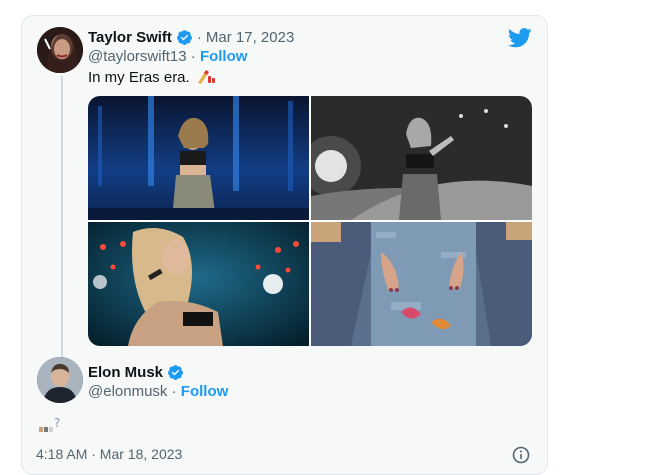 This screenshot has width=650, height=475. I want to click on tweet-text: In my Eras era., so click(139, 77).